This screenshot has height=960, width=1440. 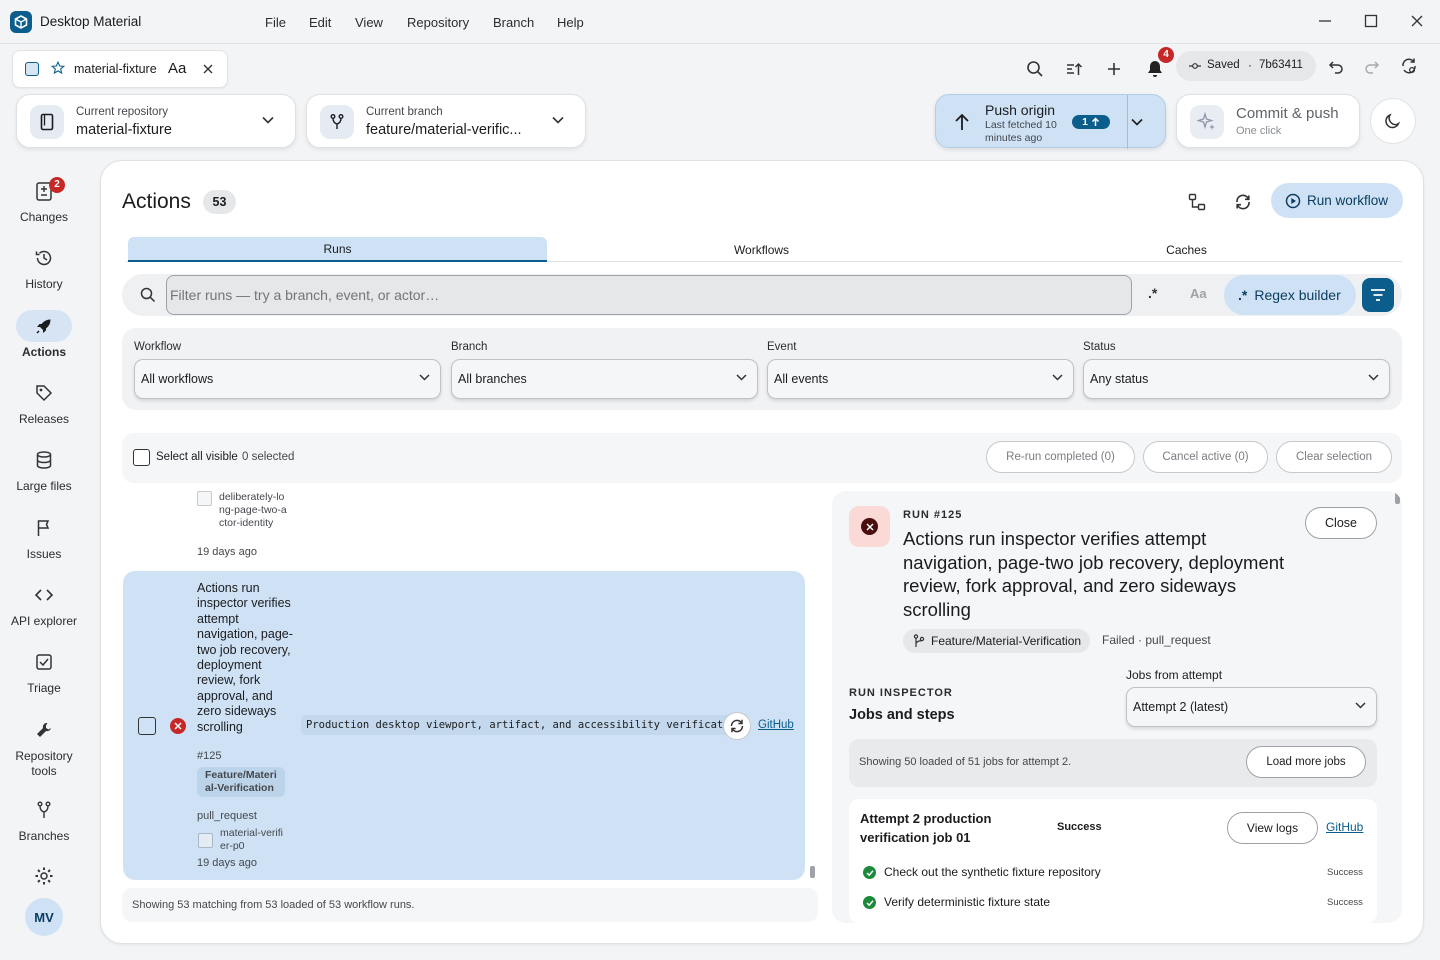 I want to click on commit-dot-icon, so click(x=1195, y=66).